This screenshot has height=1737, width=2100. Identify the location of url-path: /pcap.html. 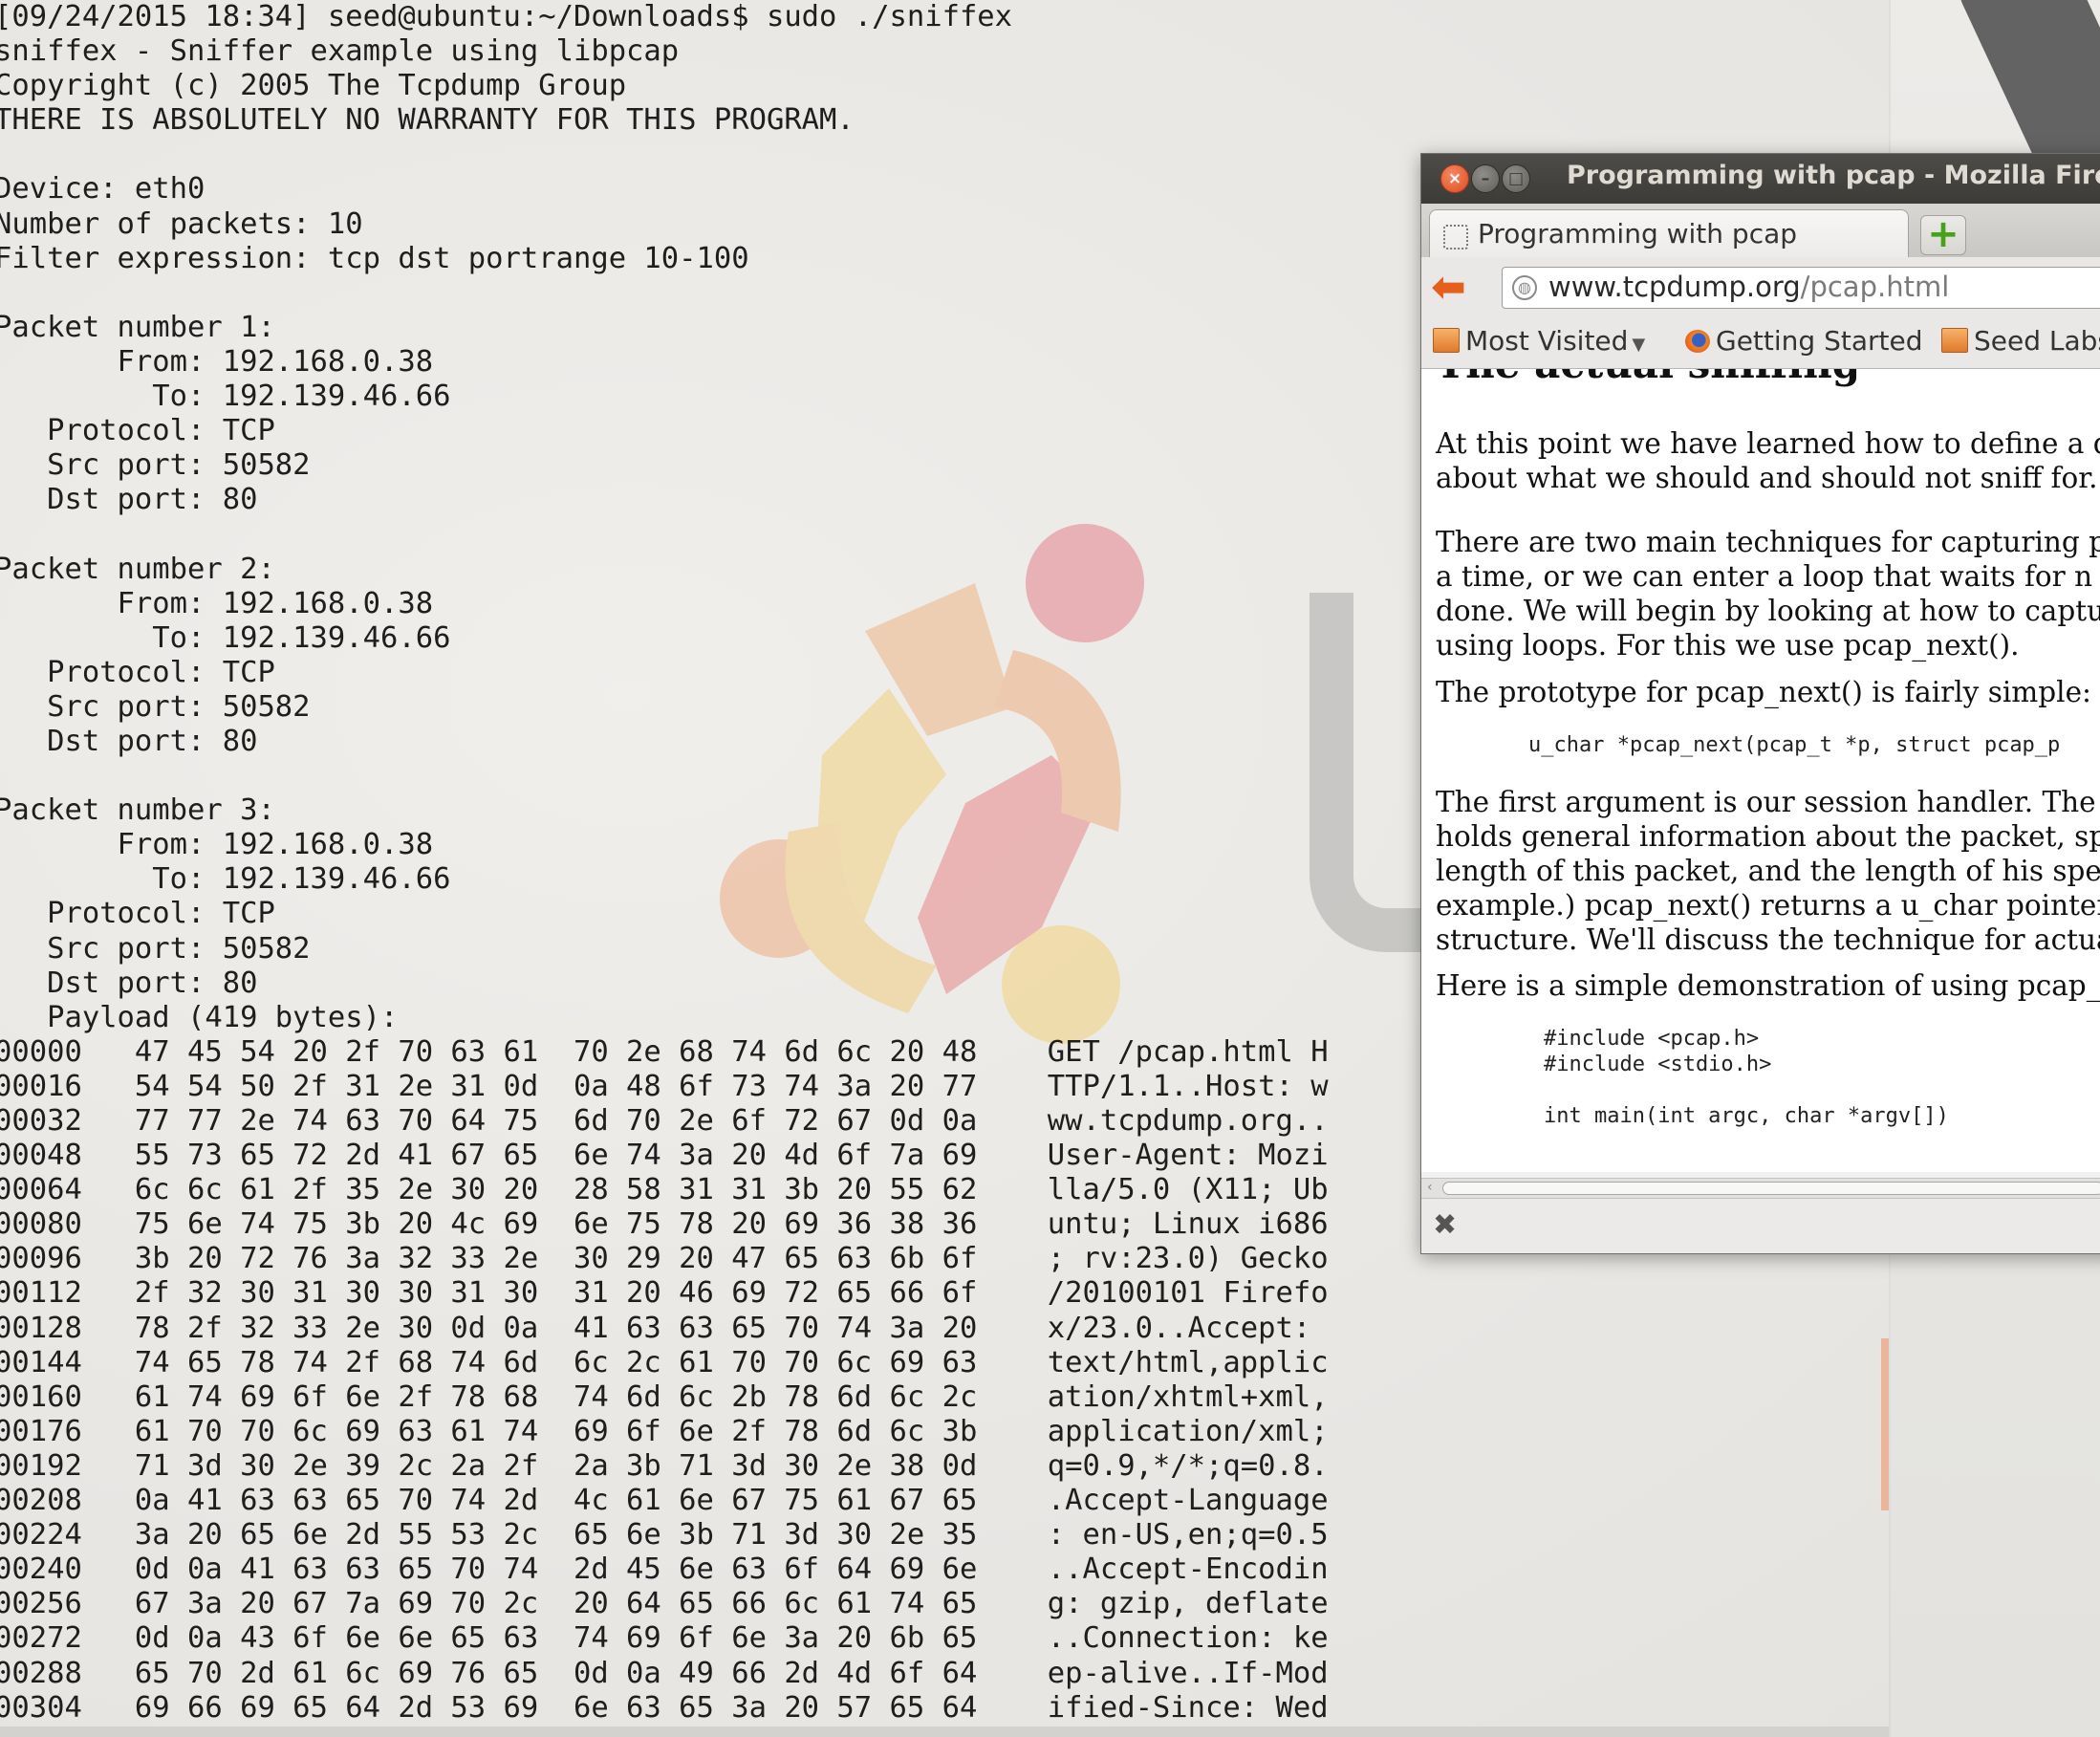
(1875, 287).